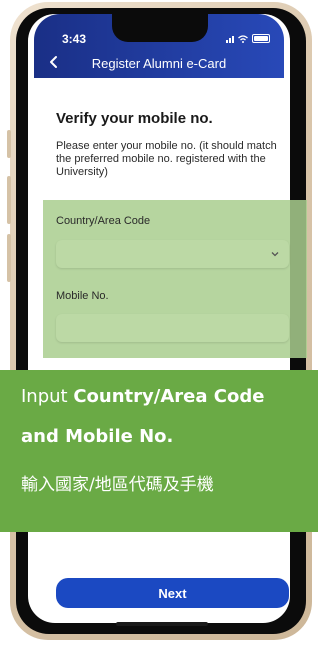  What do you see at coordinates (172, 593) in the screenshot?
I see `next-button: Next` at bounding box center [172, 593].